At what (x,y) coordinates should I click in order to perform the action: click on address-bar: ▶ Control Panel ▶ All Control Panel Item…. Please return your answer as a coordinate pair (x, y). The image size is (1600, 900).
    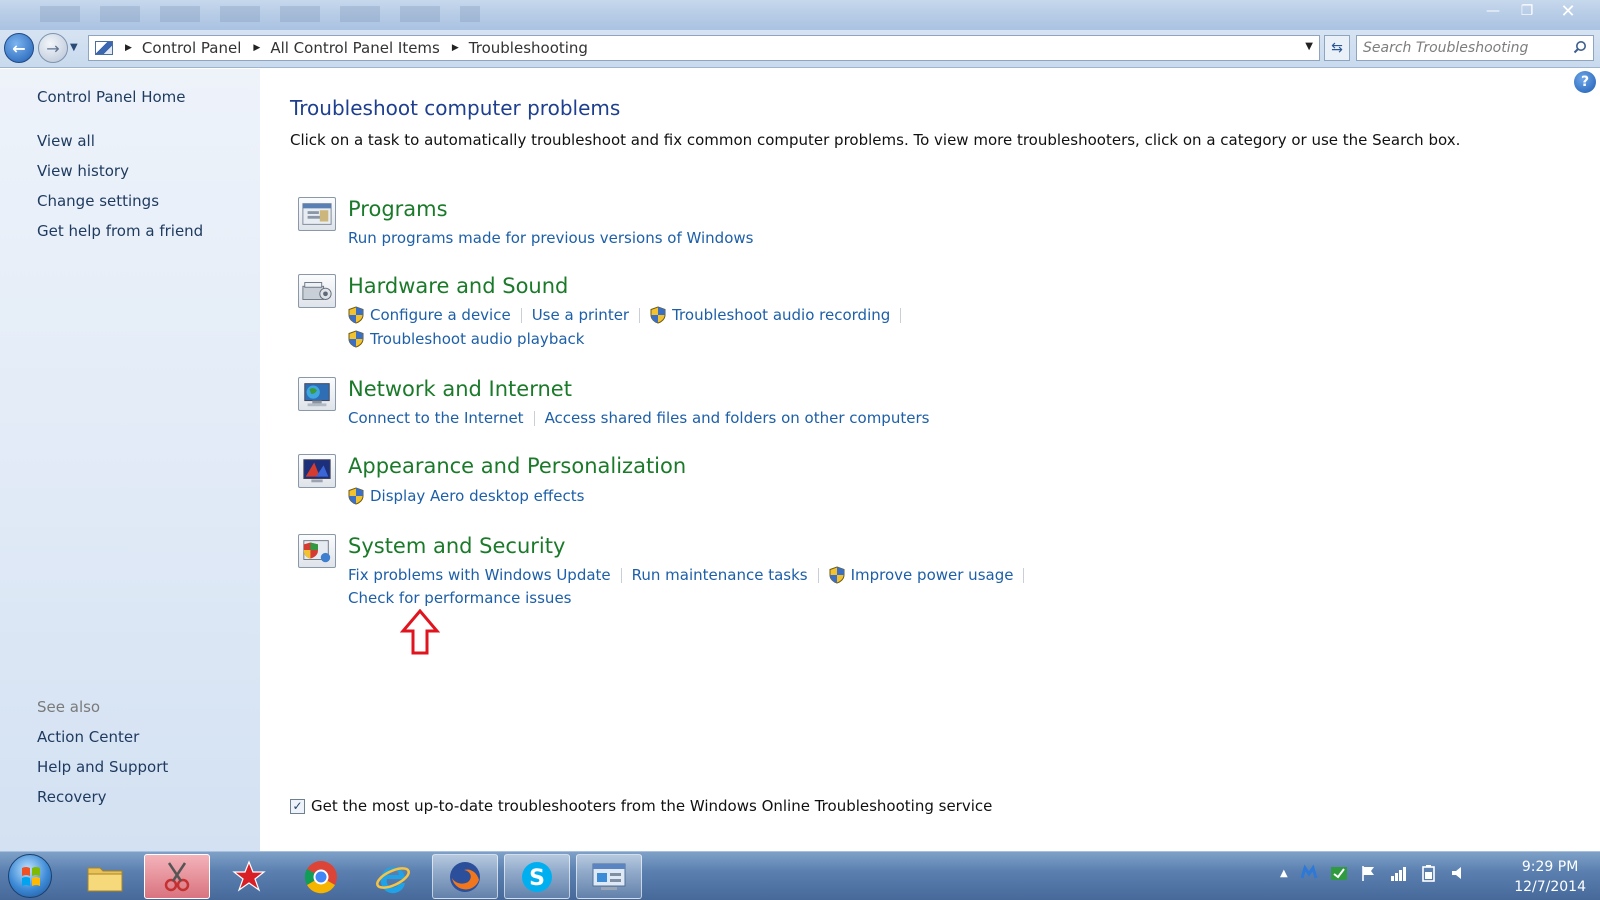
    Looking at the image, I should click on (704, 48).